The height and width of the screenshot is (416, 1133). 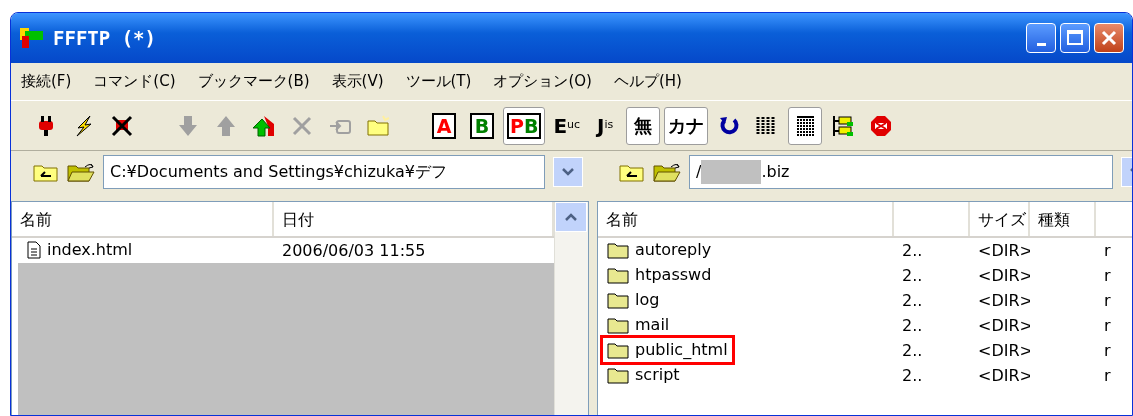 What do you see at coordinates (775, 172) in the screenshot?
I see `path-text: .biz` at bounding box center [775, 172].